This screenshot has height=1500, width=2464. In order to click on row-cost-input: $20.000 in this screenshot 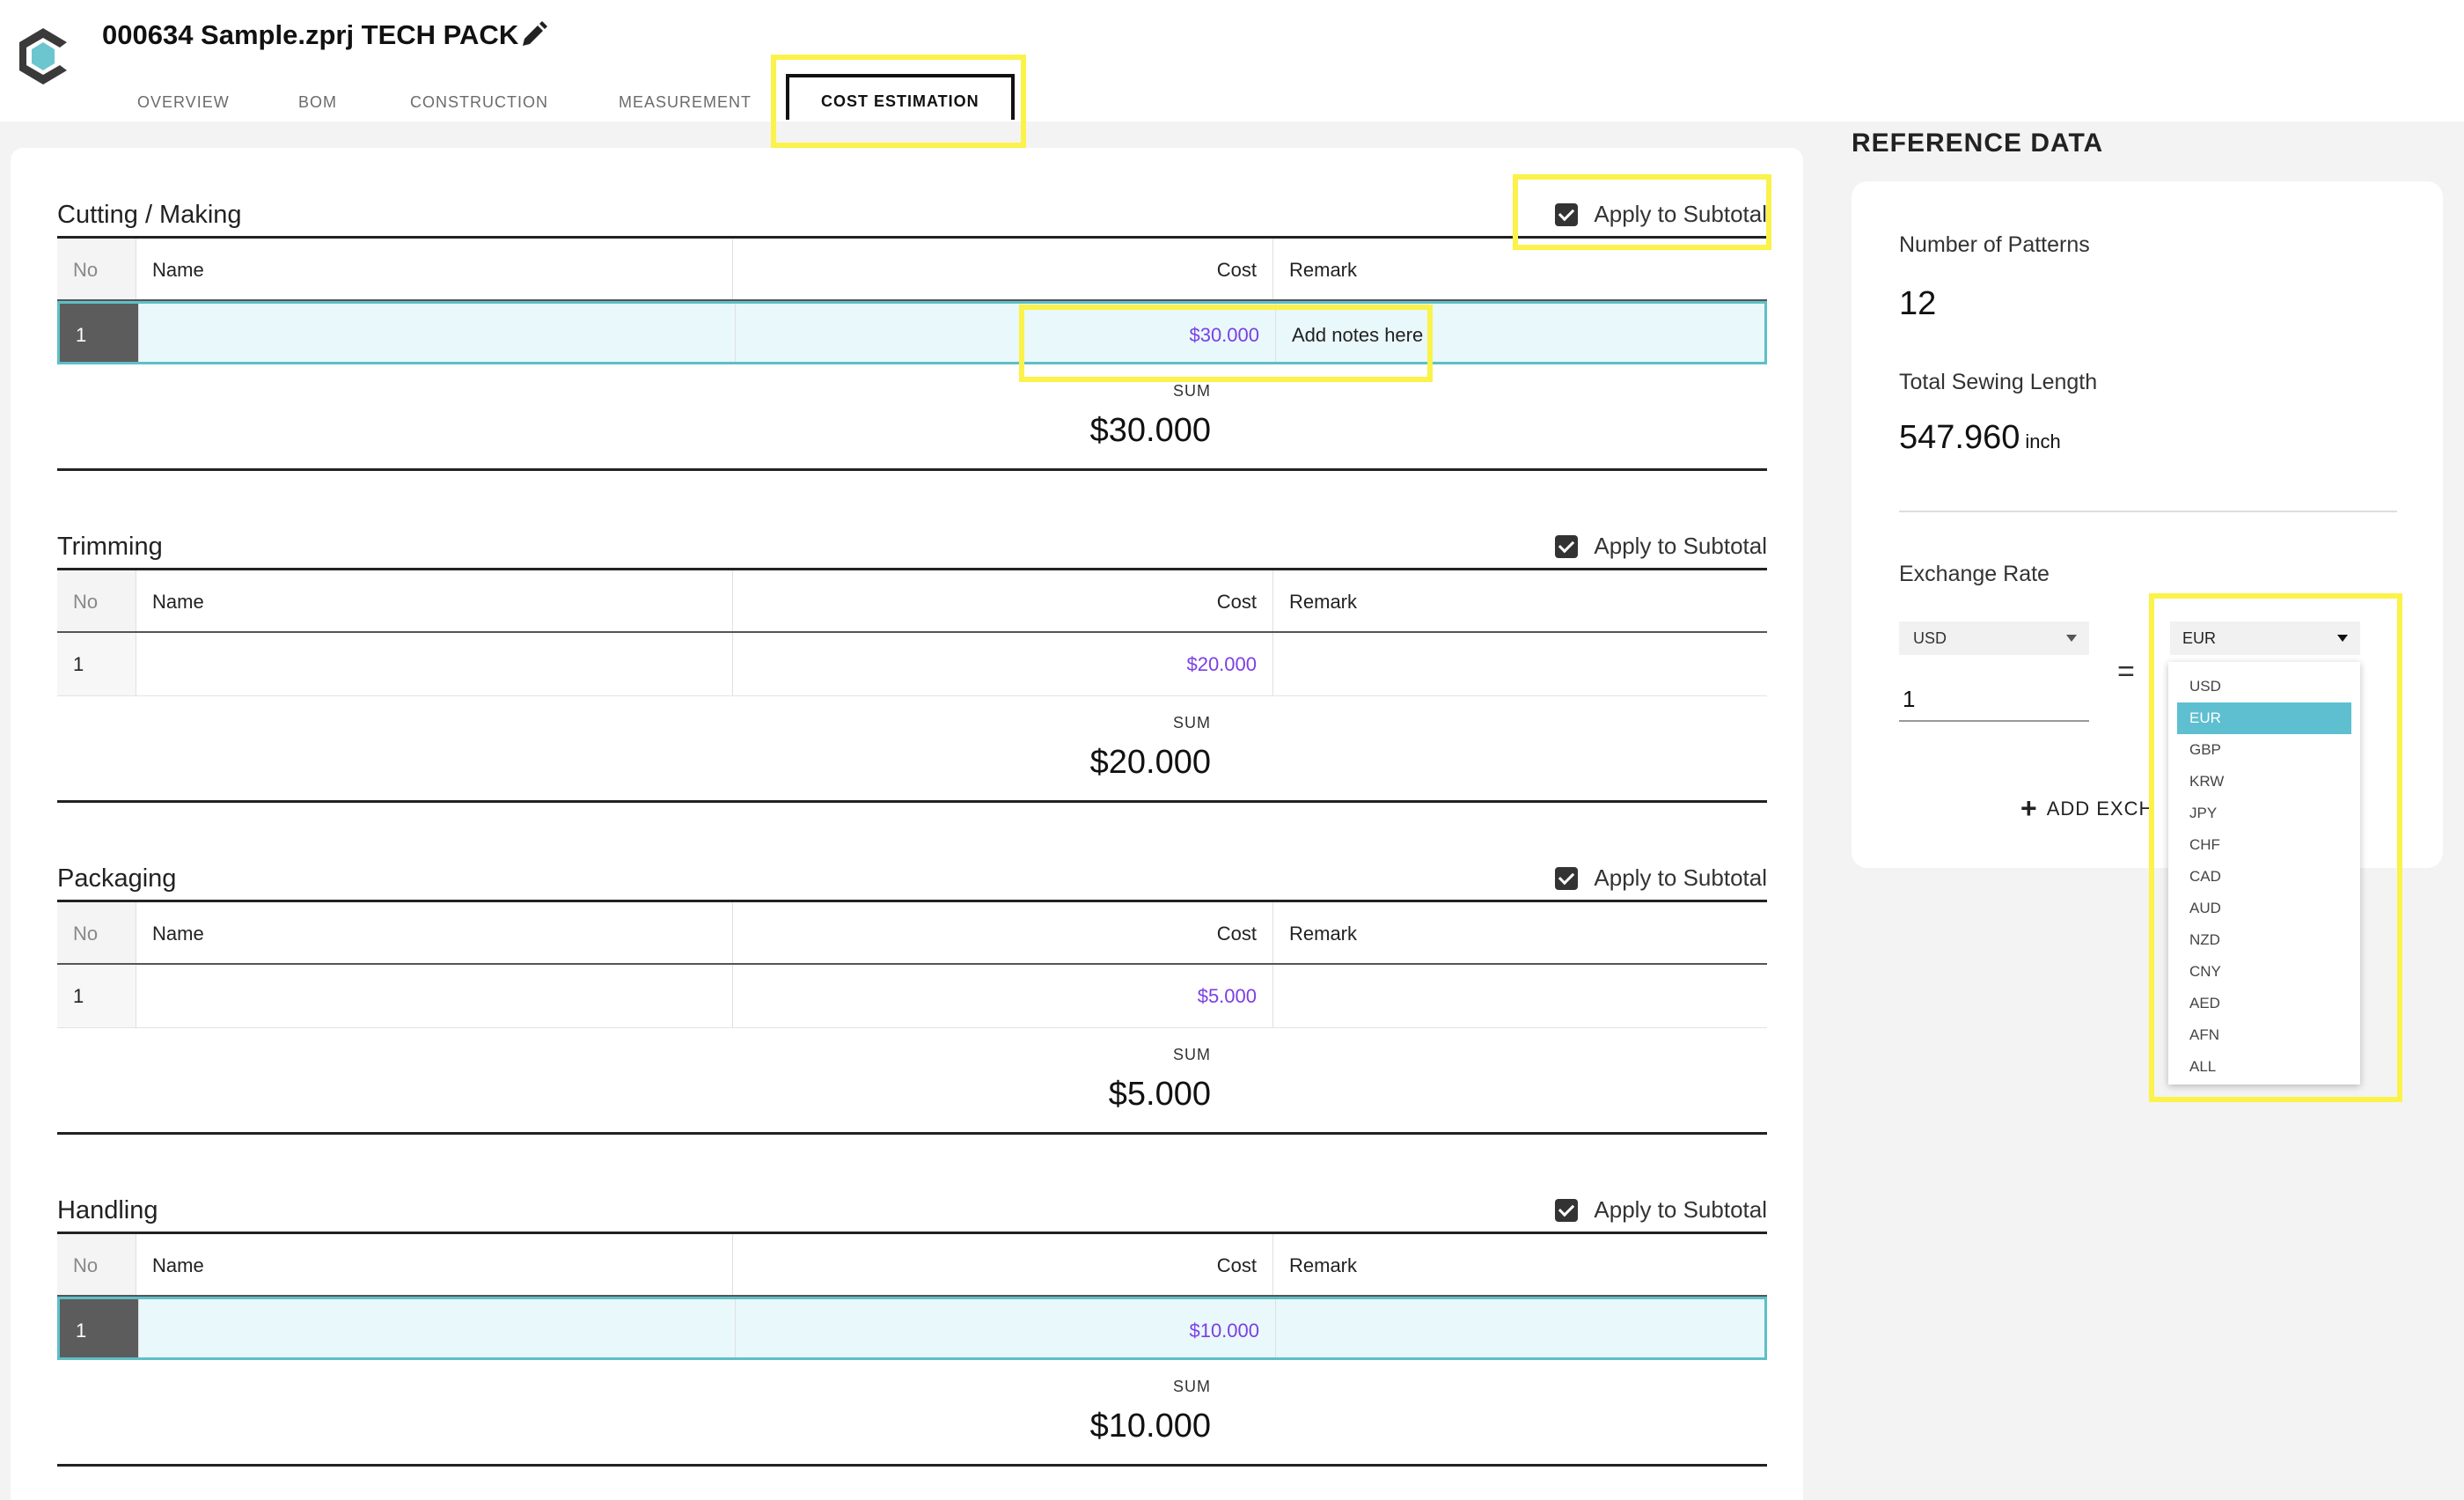, I will do `click(1002, 664)`.